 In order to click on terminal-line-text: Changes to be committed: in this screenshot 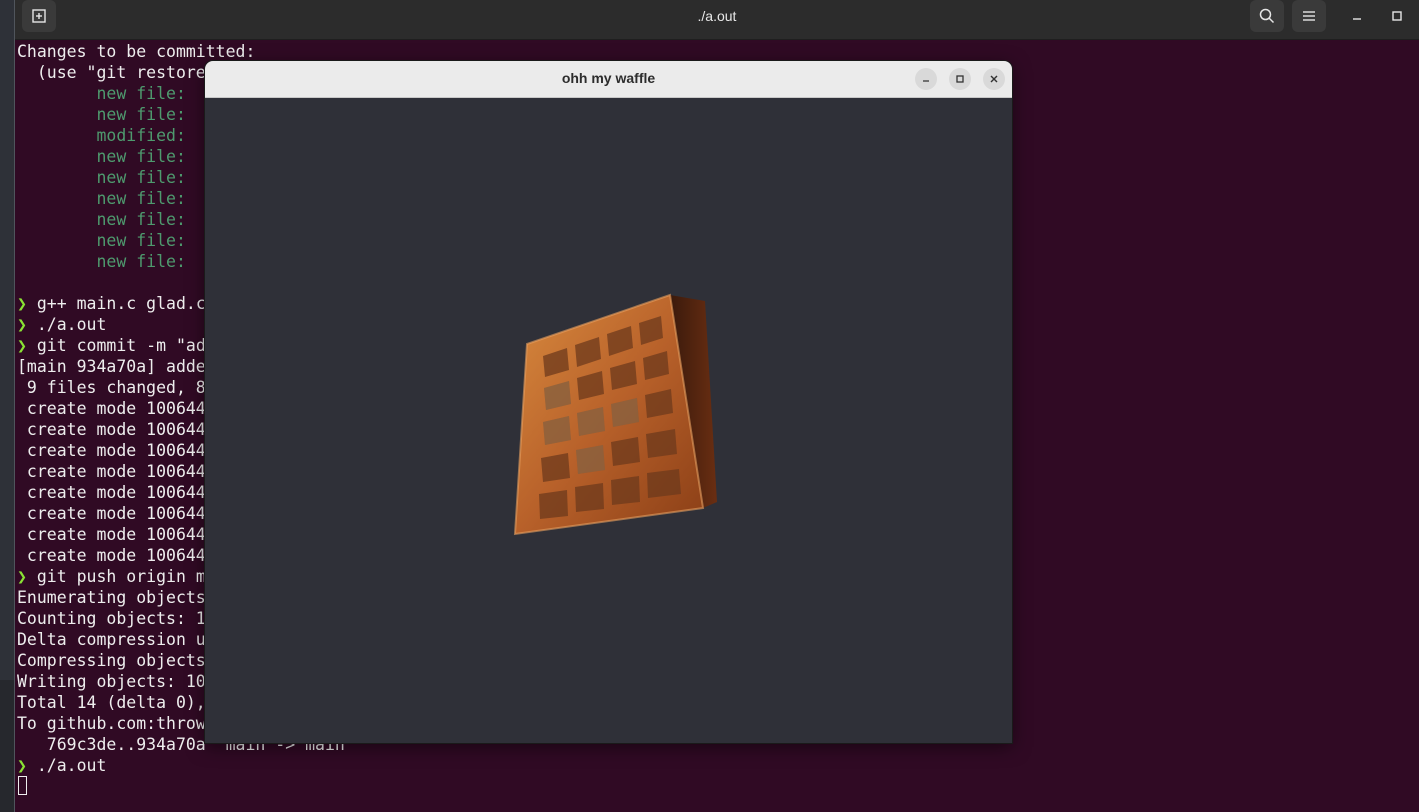, I will do `click(136, 51)`.